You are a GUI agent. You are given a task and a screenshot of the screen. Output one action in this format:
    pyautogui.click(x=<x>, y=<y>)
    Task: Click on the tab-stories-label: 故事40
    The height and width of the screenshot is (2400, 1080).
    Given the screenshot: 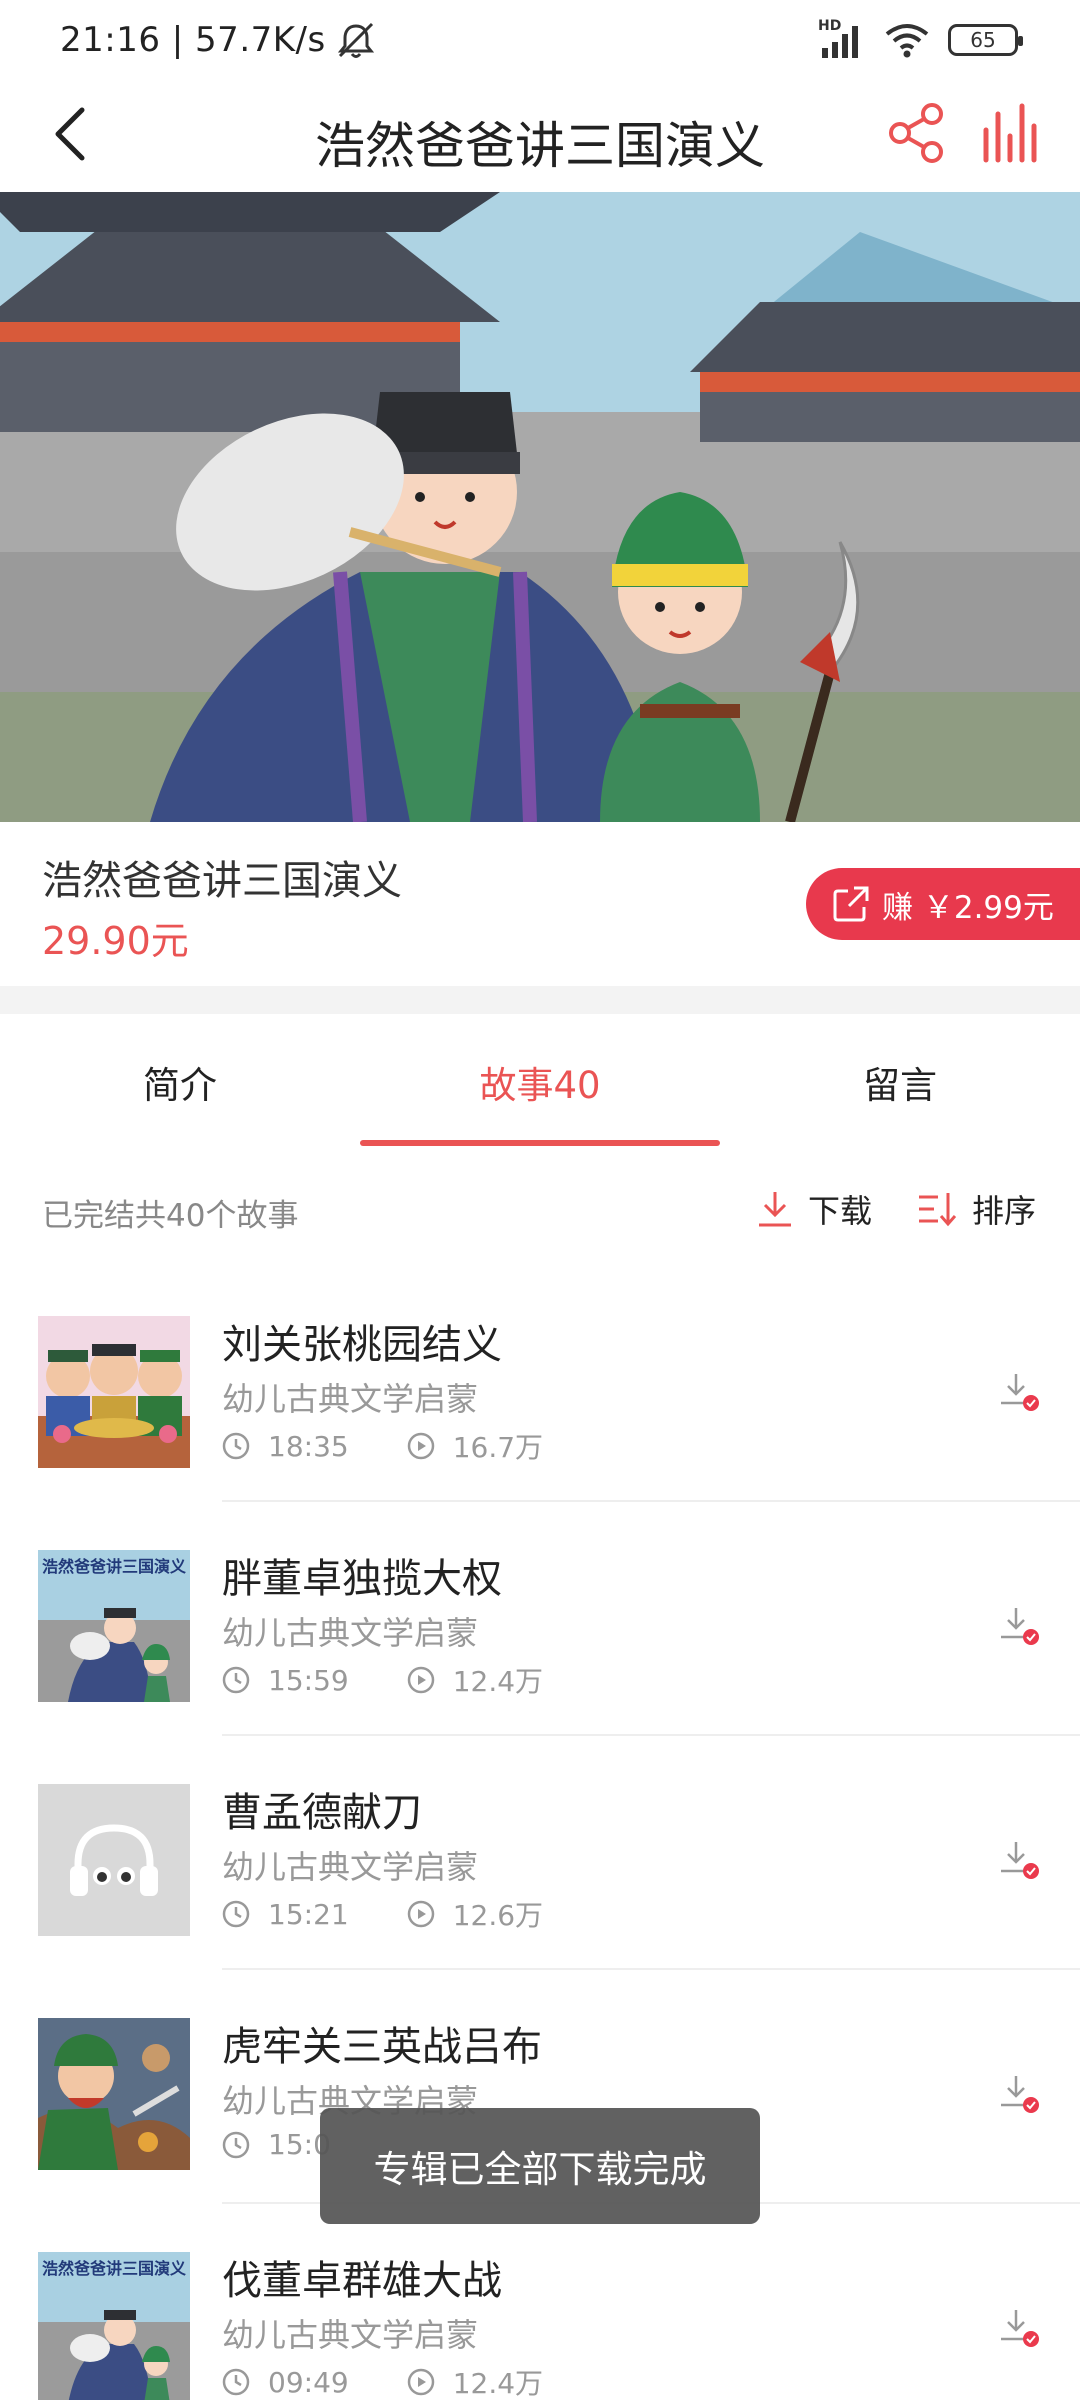 What is the action you would take?
    pyautogui.click(x=540, y=1085)
    